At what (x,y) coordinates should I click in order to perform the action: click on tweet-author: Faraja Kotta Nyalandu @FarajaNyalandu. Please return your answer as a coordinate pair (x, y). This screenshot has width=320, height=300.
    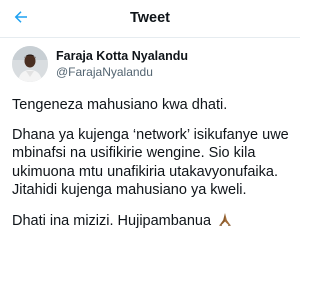
    Looking at the image, I should click on (152, 64).